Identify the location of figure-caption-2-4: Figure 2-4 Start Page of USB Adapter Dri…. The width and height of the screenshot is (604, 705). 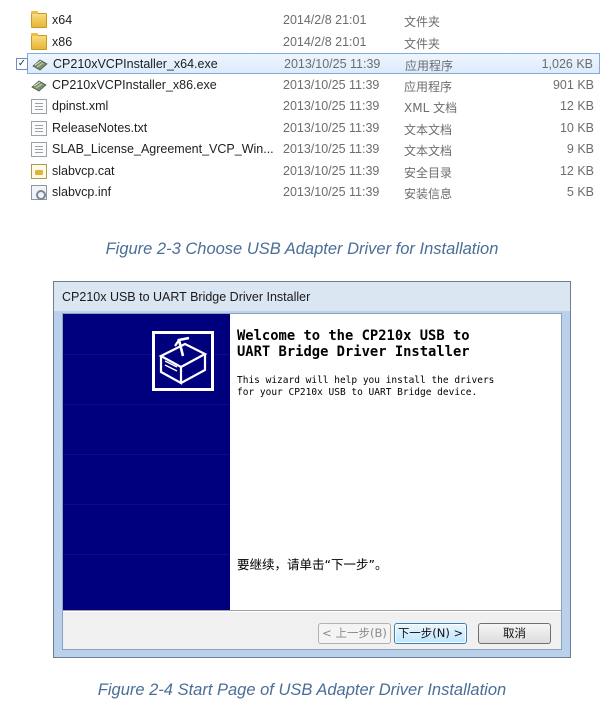
(302, 690).